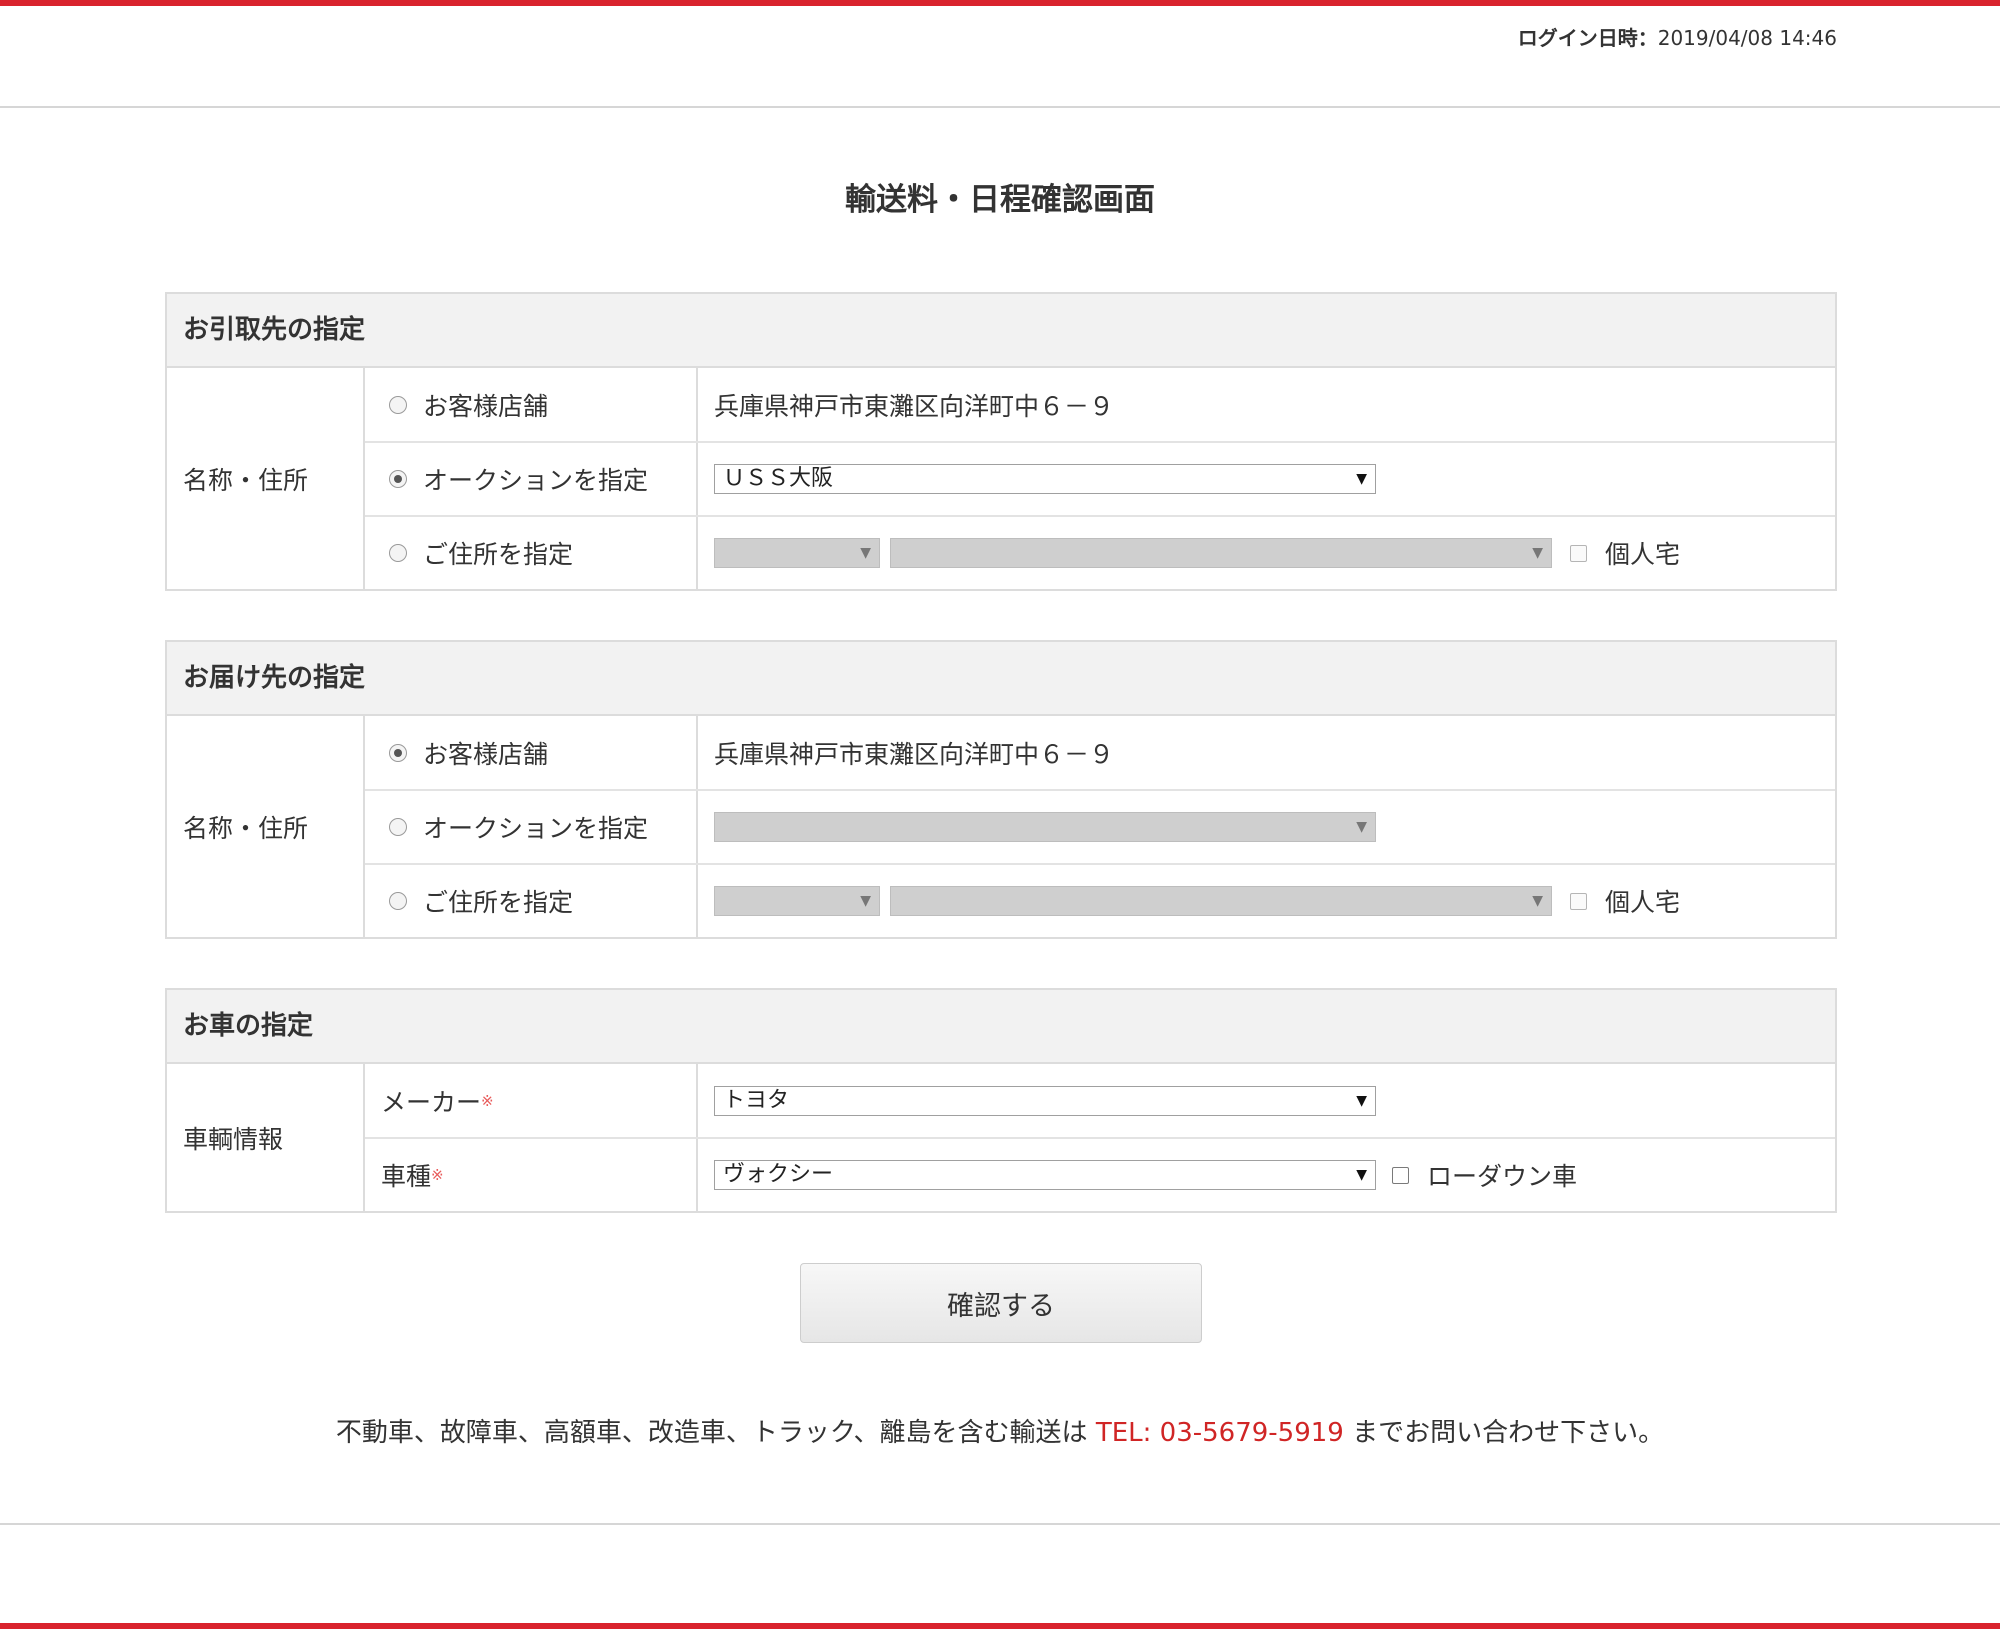 This screenshot has width=2000, height=1629. What do you see at coordinates (914, 754) in the screenshot?
I see `delivery-store-address: 兵庫県神戸市東灘区向洋町中６－９` at bounding box center [914, 754].